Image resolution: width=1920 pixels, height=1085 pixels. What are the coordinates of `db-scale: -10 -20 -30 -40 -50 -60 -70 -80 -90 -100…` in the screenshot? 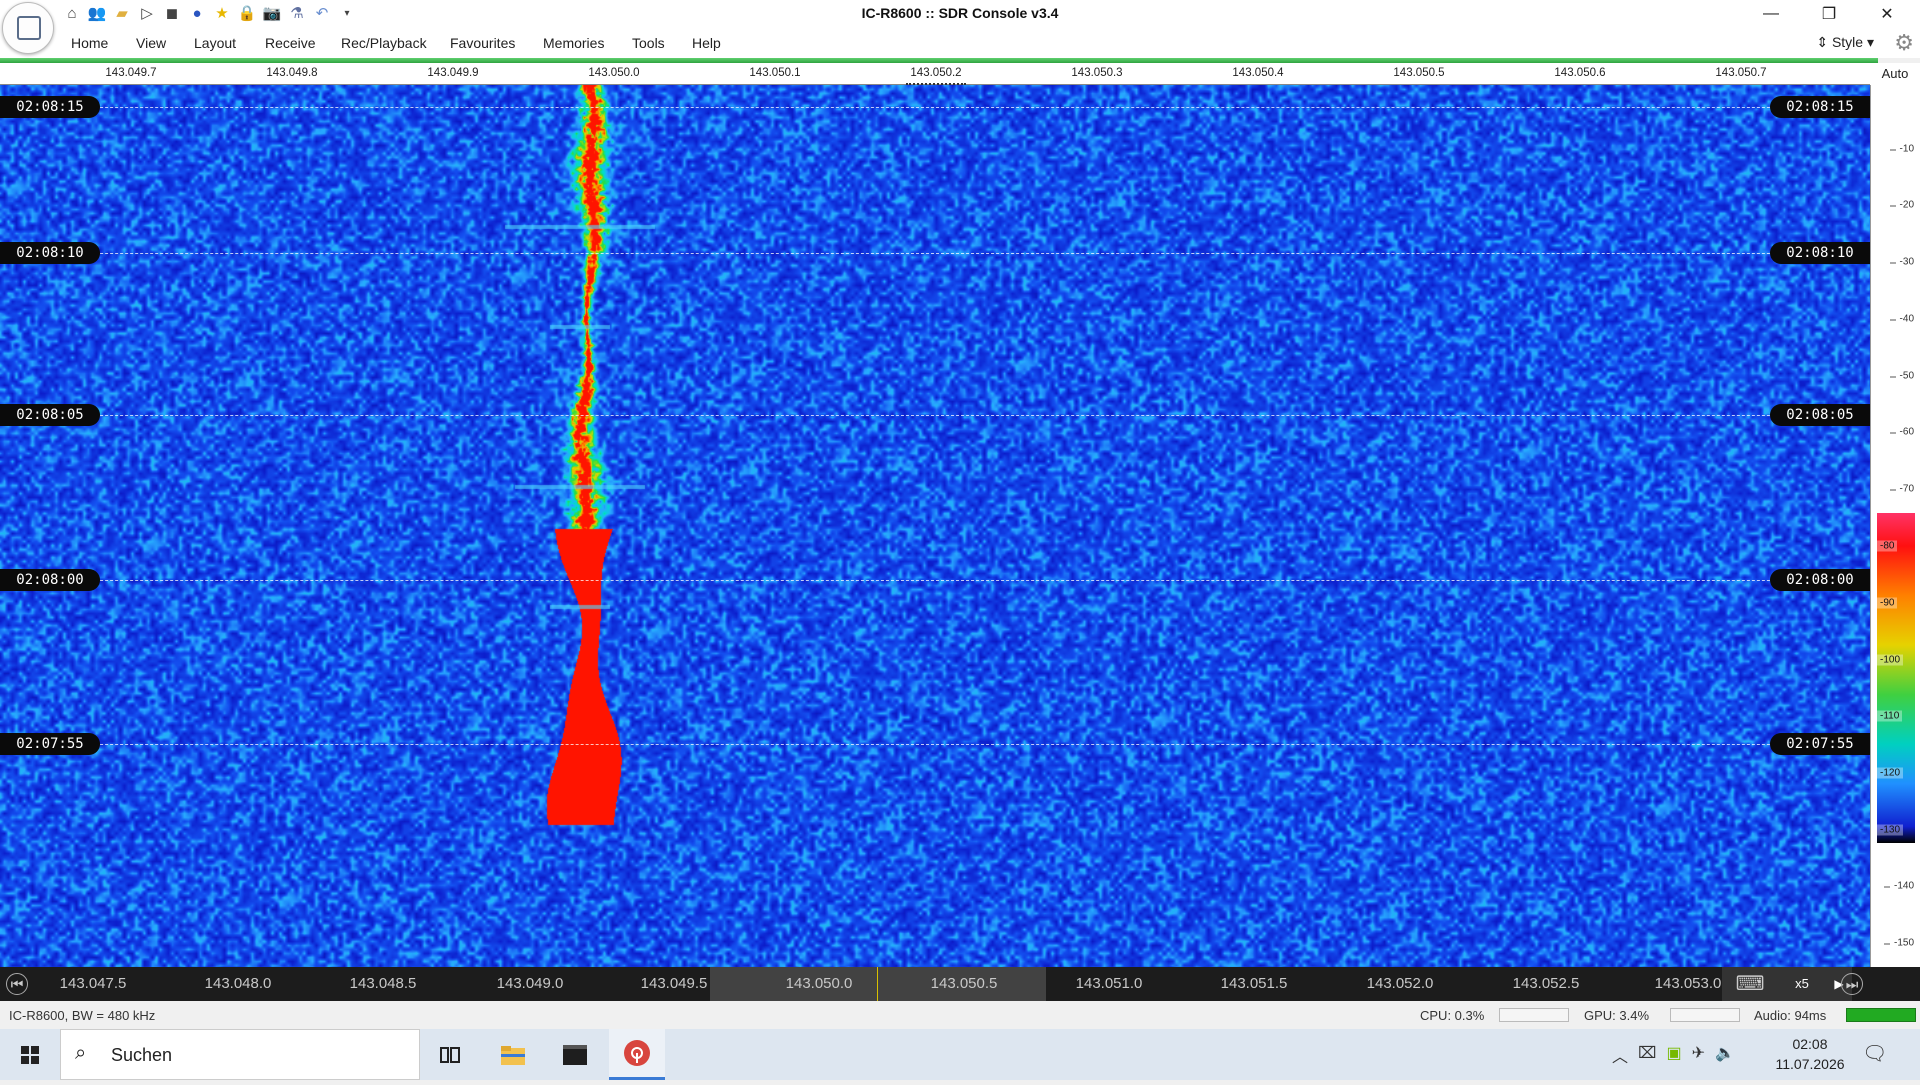 It's located at (1895, 526).